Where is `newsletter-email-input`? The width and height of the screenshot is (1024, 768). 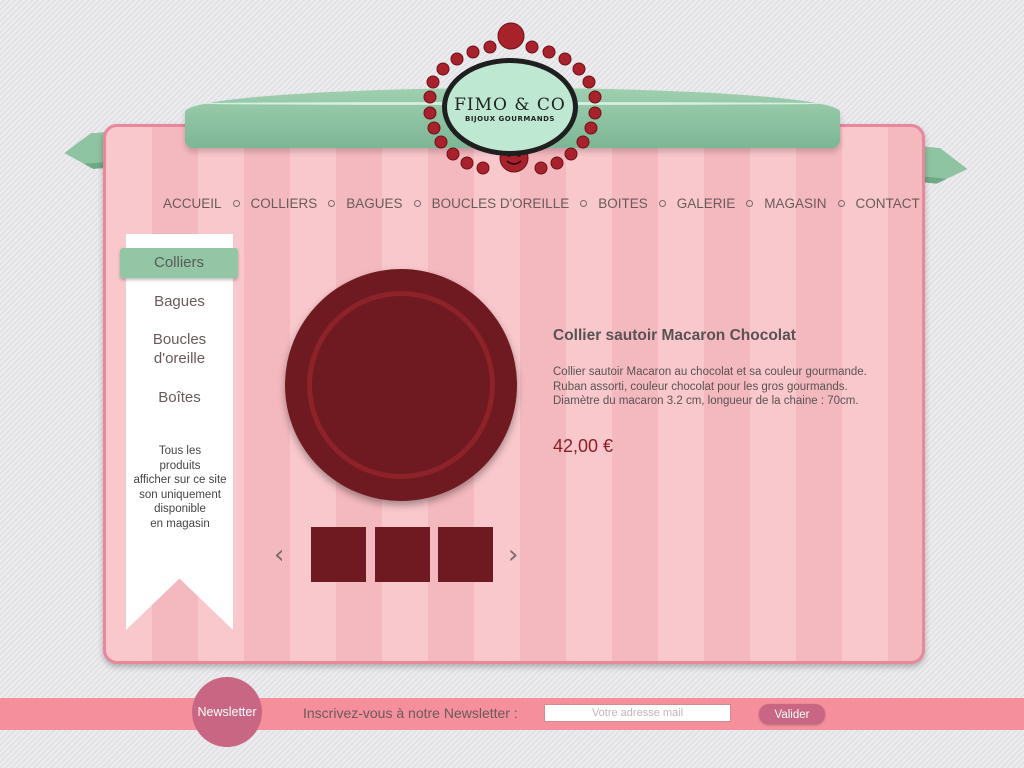 newsletter-email-input is located at coordinates (637, 713).